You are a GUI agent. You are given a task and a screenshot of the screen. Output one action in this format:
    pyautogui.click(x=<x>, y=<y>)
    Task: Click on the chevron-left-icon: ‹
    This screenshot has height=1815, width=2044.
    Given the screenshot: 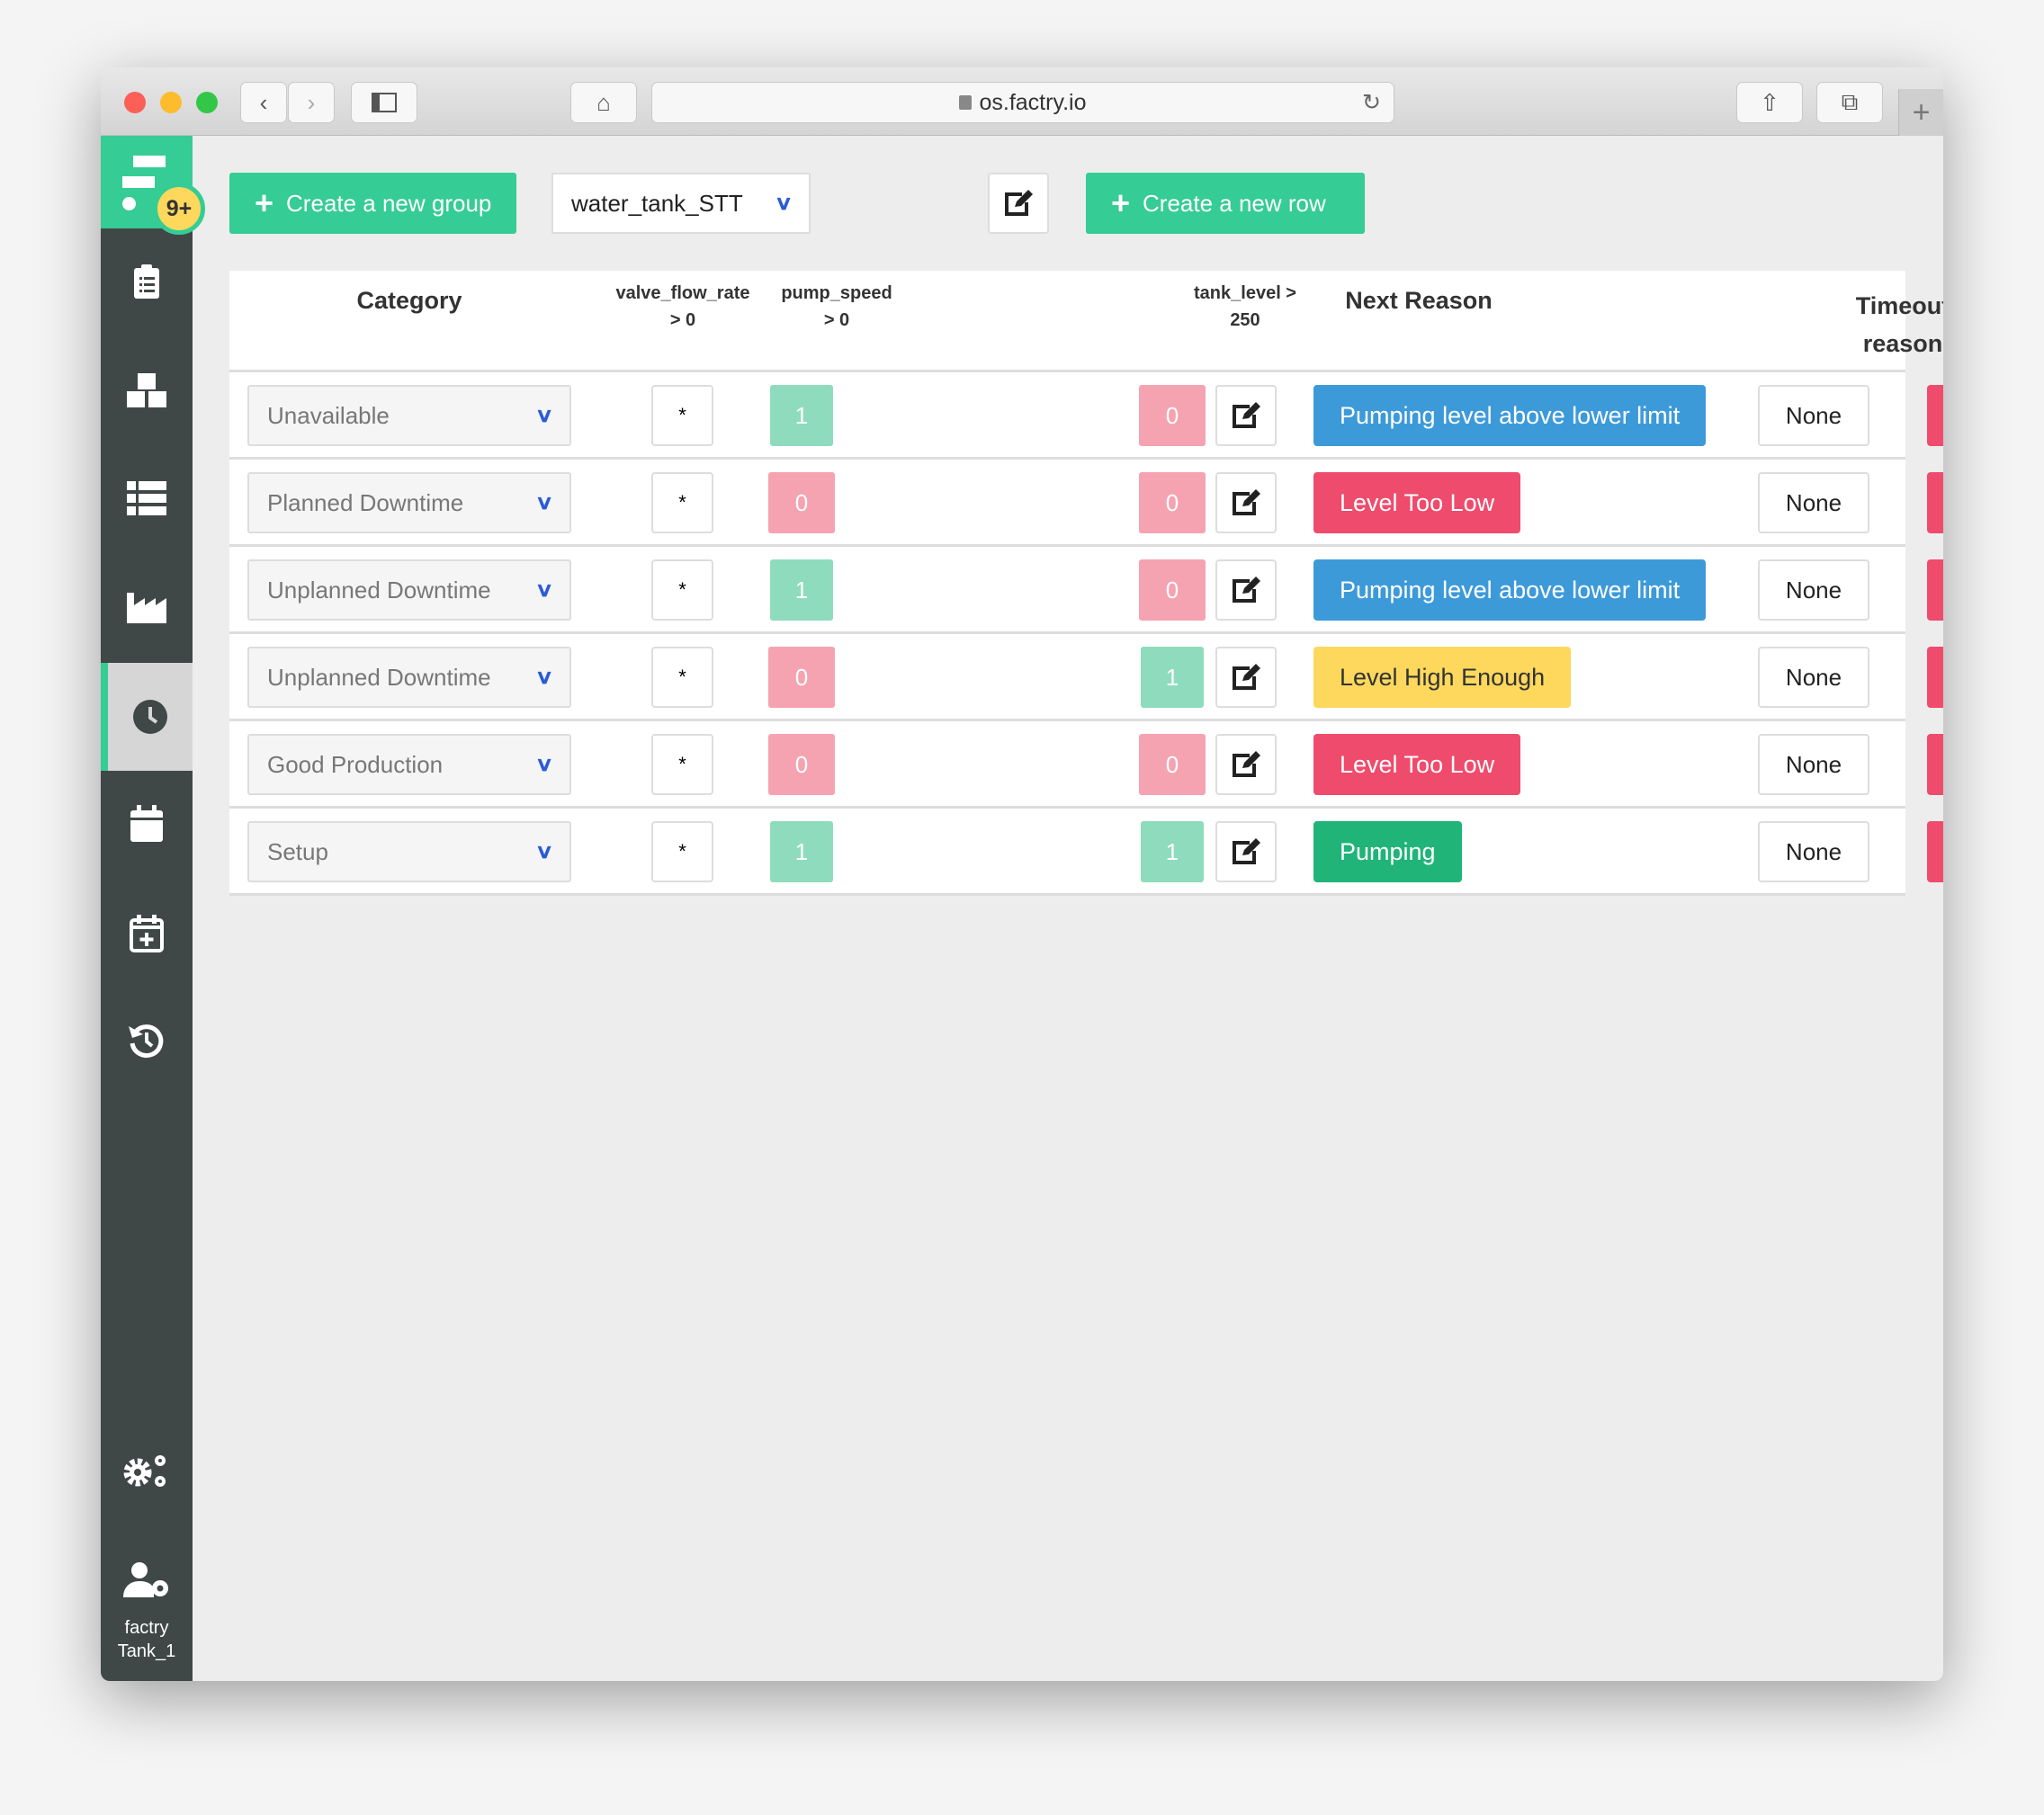 What is the action you would take?
    pyautogui.click(x=263, y=102)
    